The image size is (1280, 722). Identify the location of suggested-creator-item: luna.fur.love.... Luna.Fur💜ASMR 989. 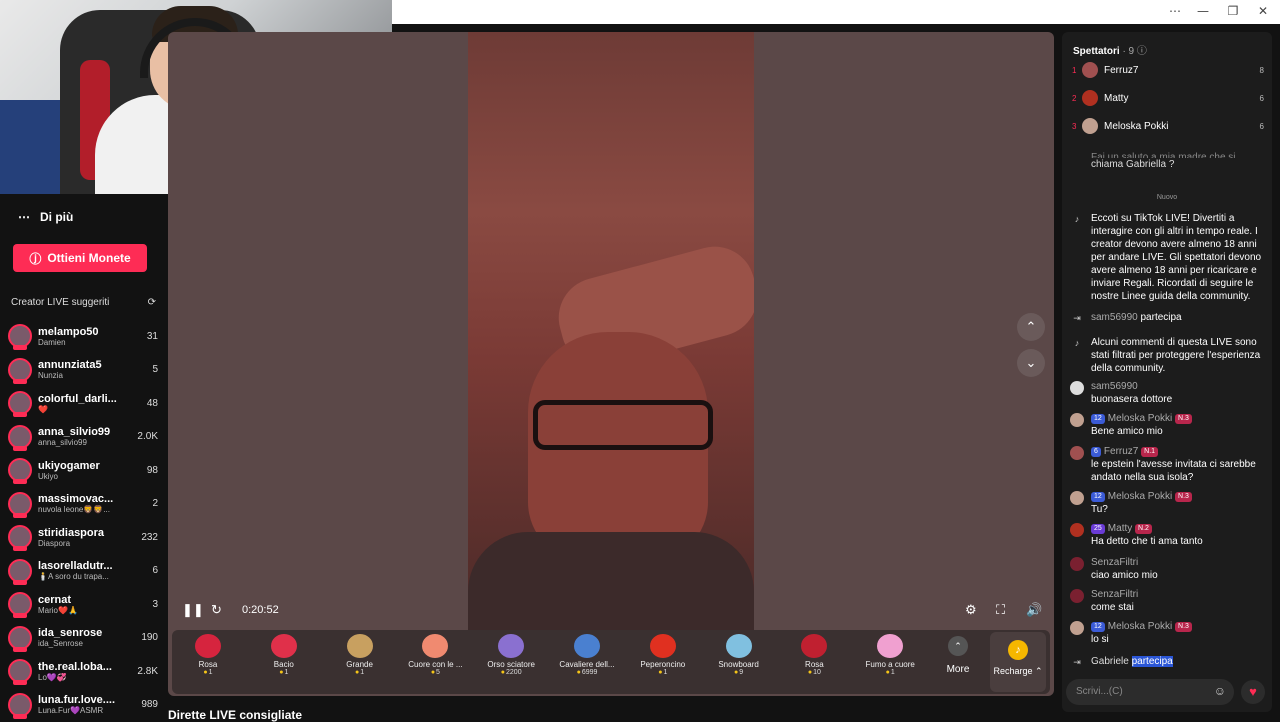
(83, 705).